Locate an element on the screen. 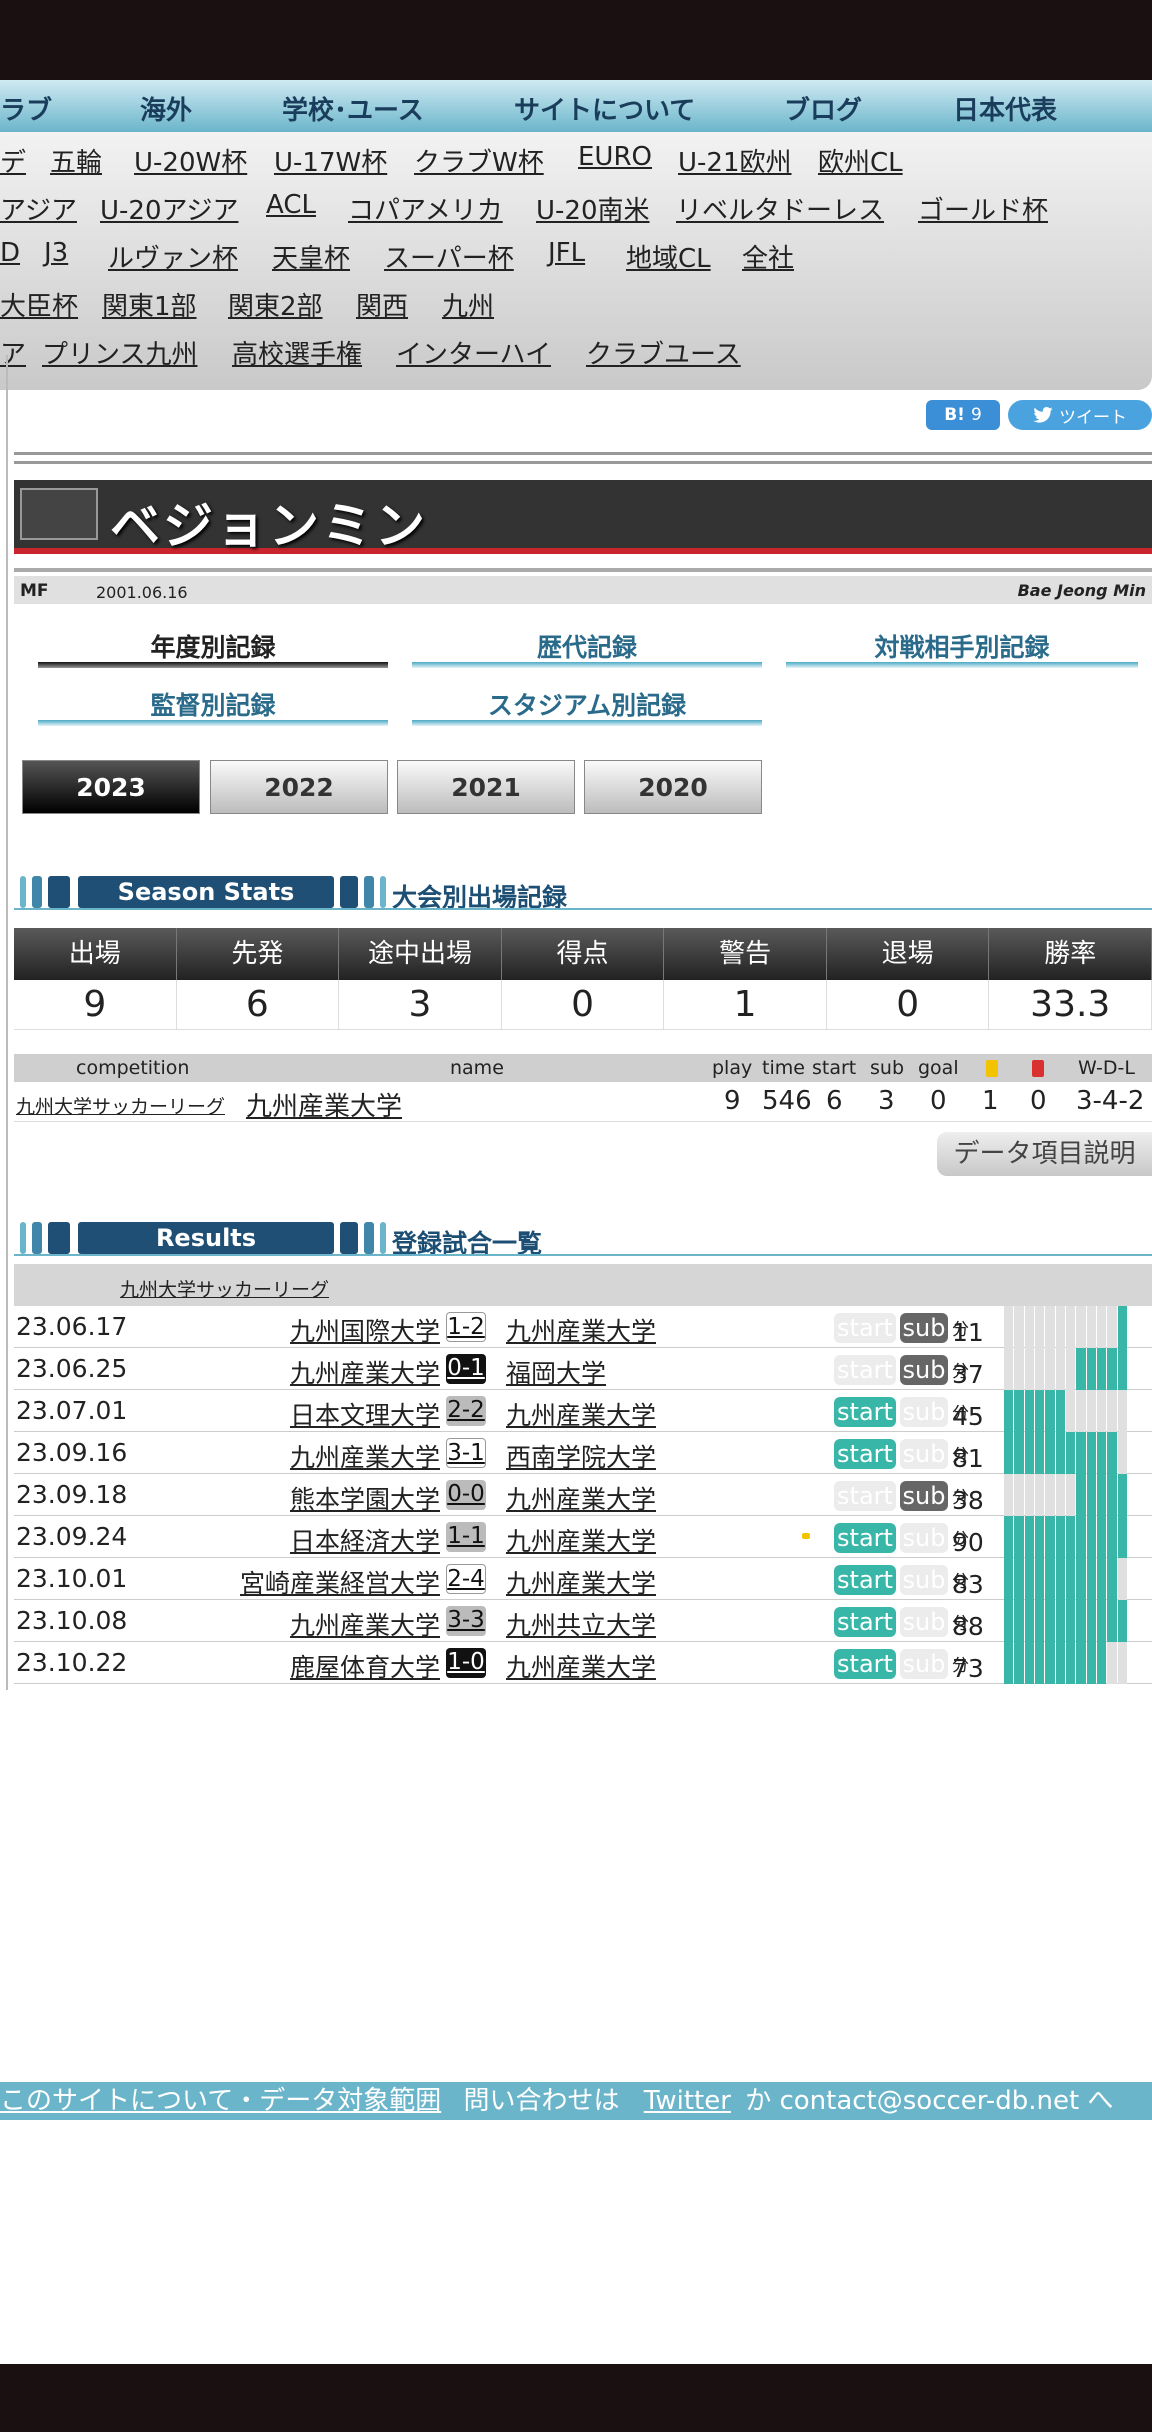 The width and height of the screenshot is (1152, 2432). home-team-link: 熊本学園大学 is located at coordinates (365, 1498).